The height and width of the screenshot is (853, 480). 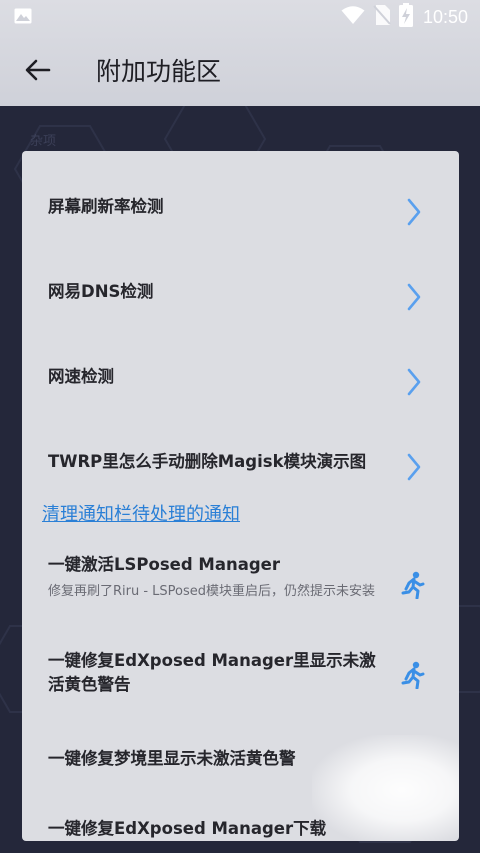 What do you see at coordinates (240, 207) in the screenshot?
I see `menu-item-refresh-rate: 屏幕刷新率检测` at bounding box center [240, 207].